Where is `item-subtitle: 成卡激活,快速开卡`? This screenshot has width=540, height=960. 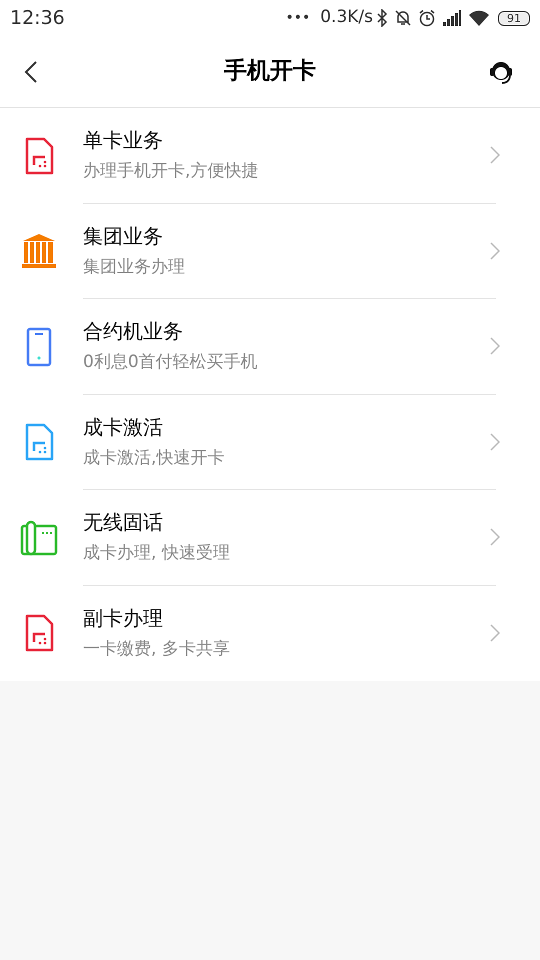 item-subtitle: 成卡激活,快速开卡 is located at coordinates (154, 458).